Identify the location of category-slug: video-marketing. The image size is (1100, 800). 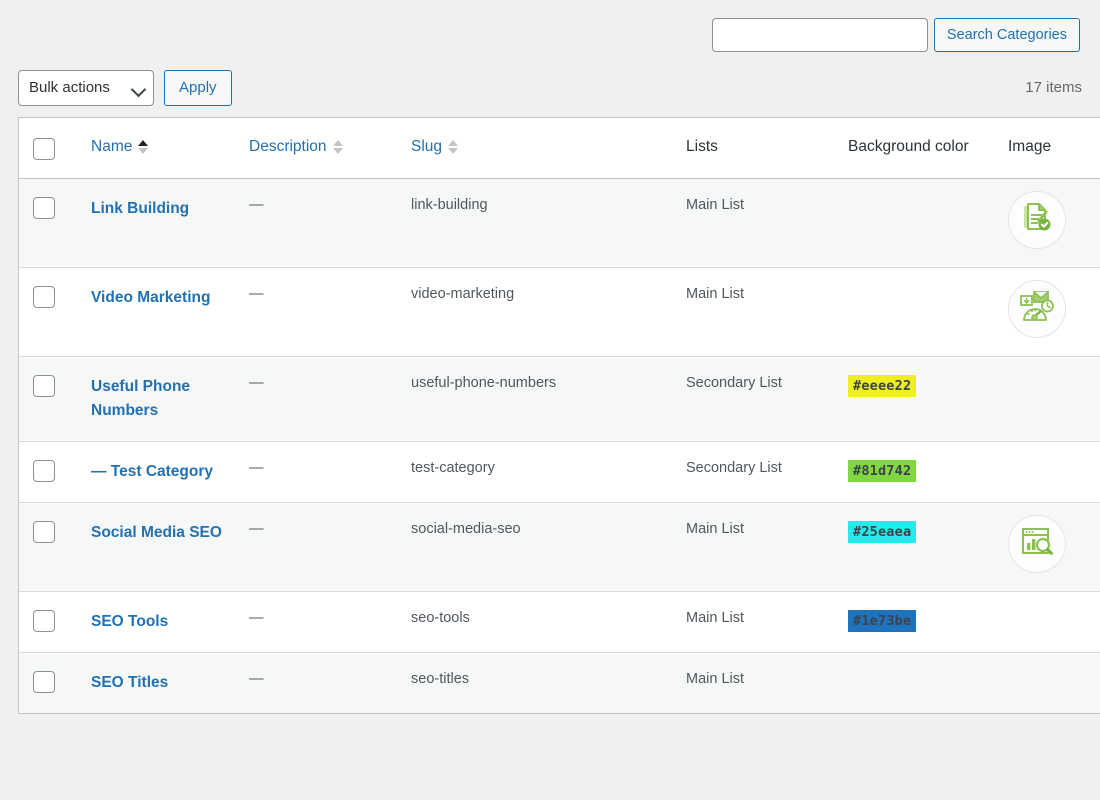
(463, 294).